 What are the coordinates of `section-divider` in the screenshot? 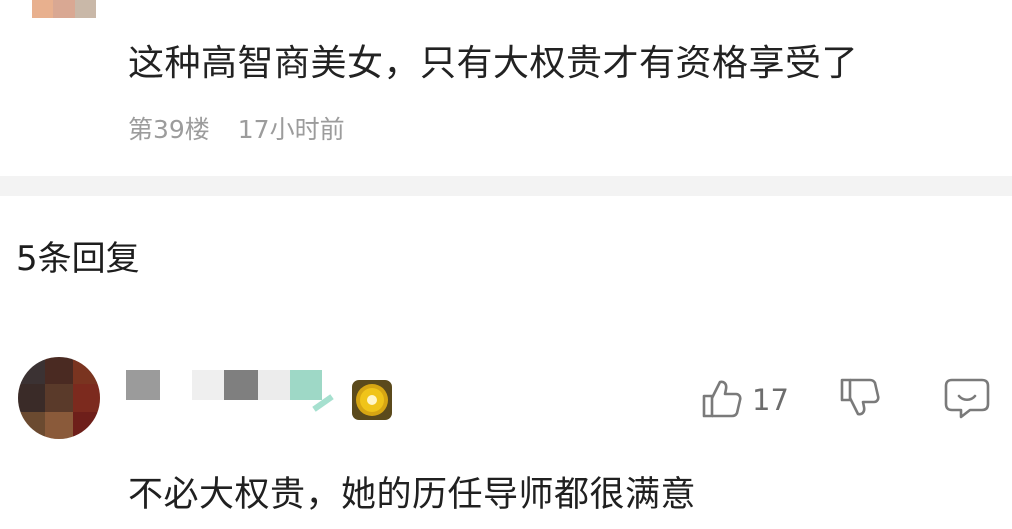 It's located at (506, 186).